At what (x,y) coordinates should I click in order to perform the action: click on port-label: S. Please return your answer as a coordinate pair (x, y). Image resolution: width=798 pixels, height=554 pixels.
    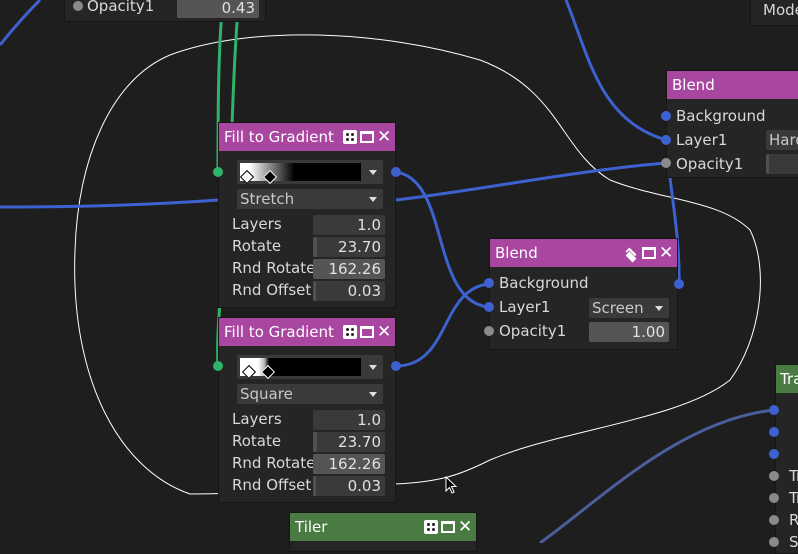
    Looking at the image, I should click on (793, 542).